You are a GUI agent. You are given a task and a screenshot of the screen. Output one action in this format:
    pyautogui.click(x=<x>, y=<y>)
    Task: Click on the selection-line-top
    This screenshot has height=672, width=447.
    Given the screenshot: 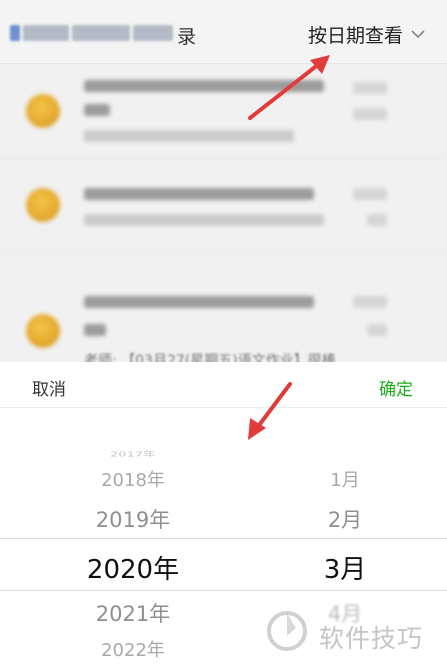 What is the action you would take?
    pyautogui.click(x=223, y=538)
    